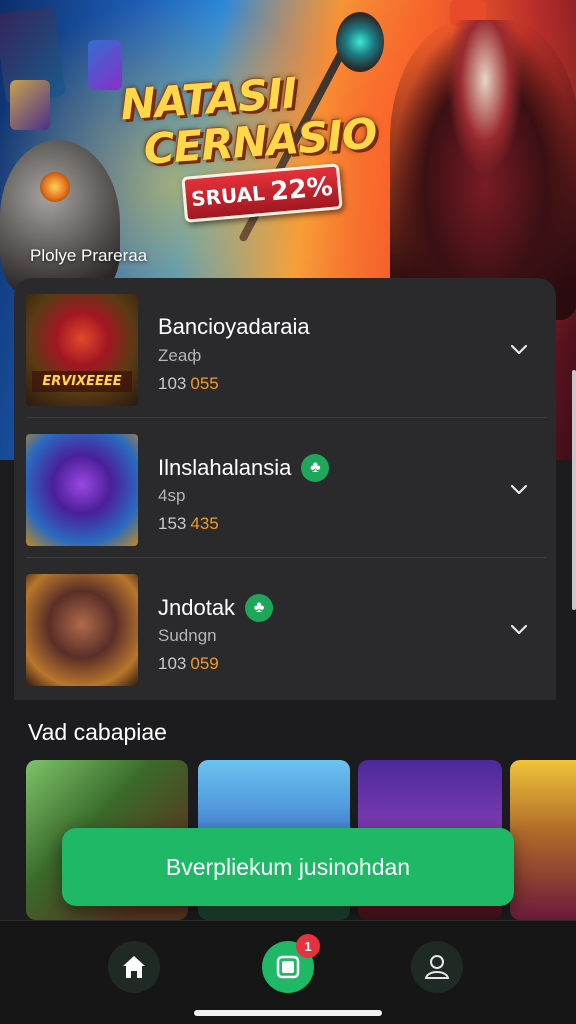 This screenshot has height=1024, width=576. I want to click on nav-home-button, so click(134, 967).